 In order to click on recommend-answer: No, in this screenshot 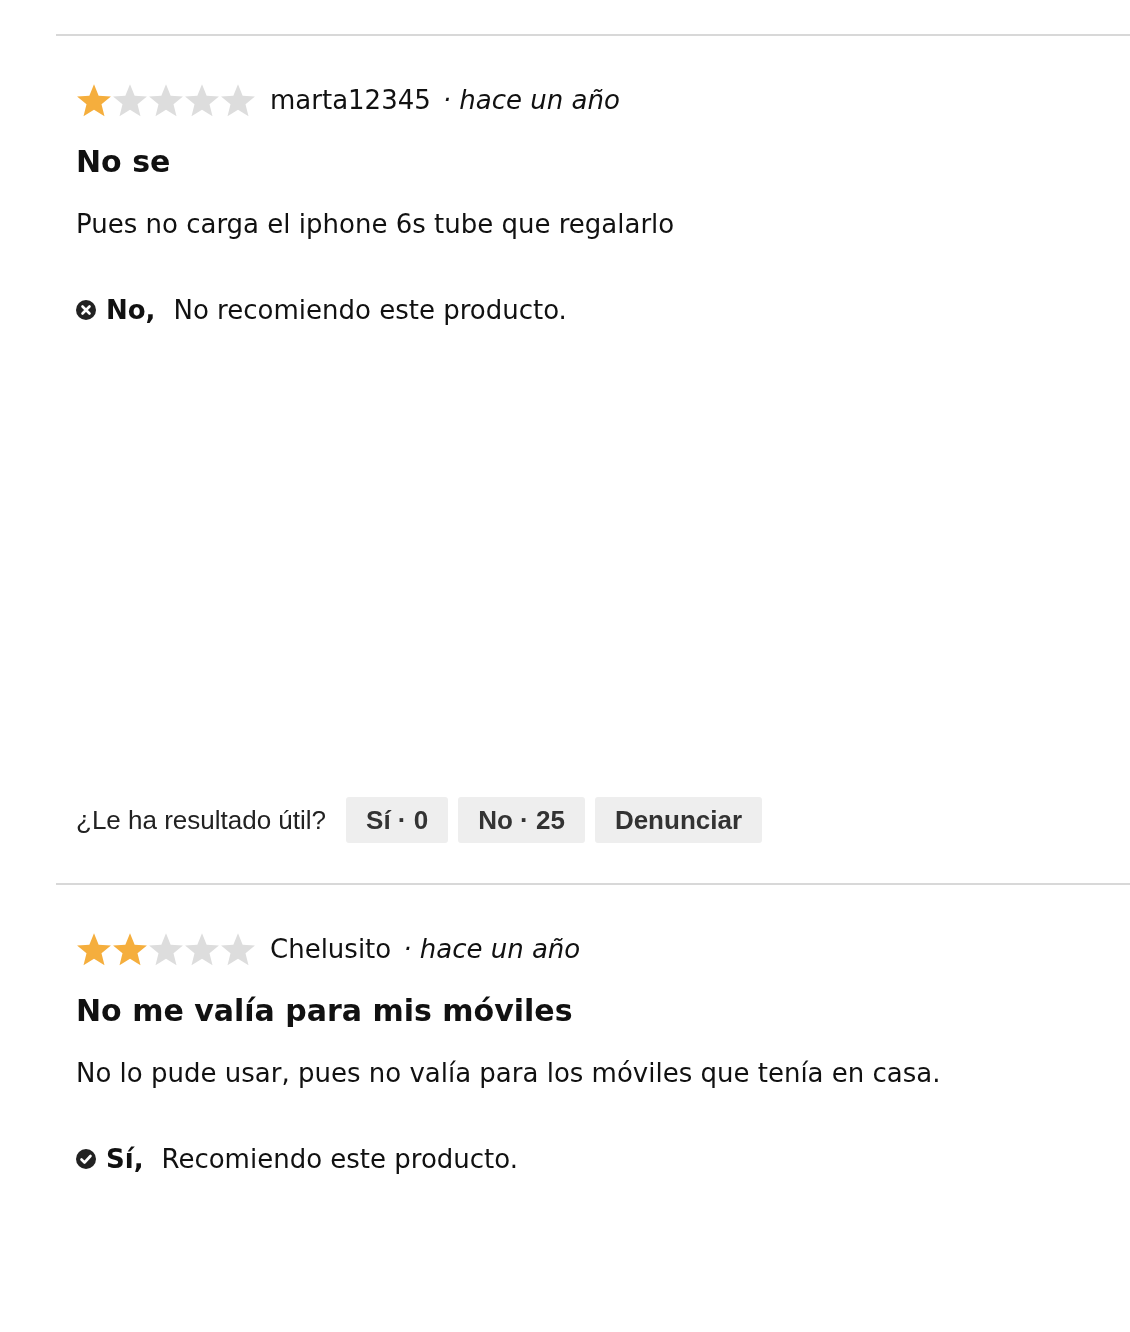, I will do `click(131, 310)`.